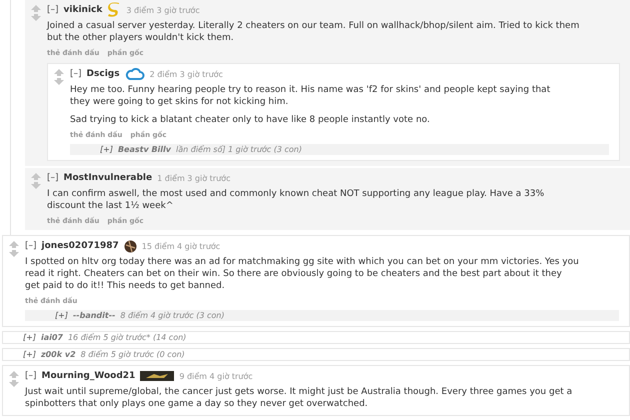 This screenshot has height=420, width=630. Describe the element at coordinates (296, 200) in the screenshot. I see `comment-text: I can confirm aswell, the most used and commonly known cheat NOT supporting any league play. Have a 33% discount the last 1½ week^` at that location.